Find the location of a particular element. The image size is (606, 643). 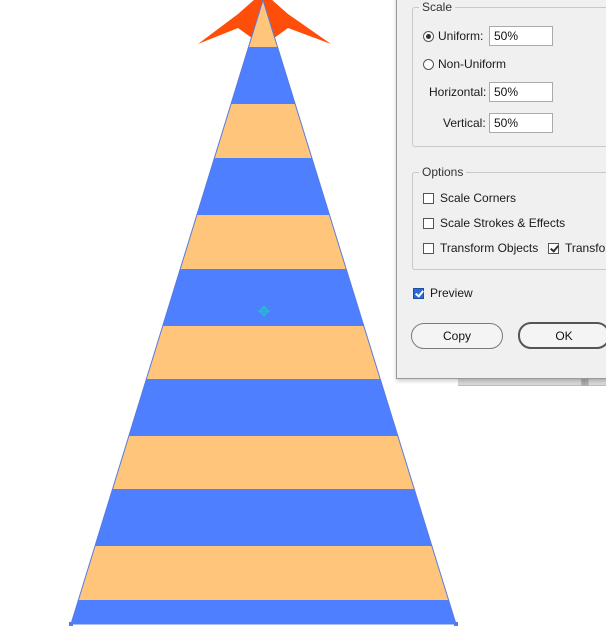

scale-strokes-row: Scale Strokes & Effects is located at coordinates (494, 223).